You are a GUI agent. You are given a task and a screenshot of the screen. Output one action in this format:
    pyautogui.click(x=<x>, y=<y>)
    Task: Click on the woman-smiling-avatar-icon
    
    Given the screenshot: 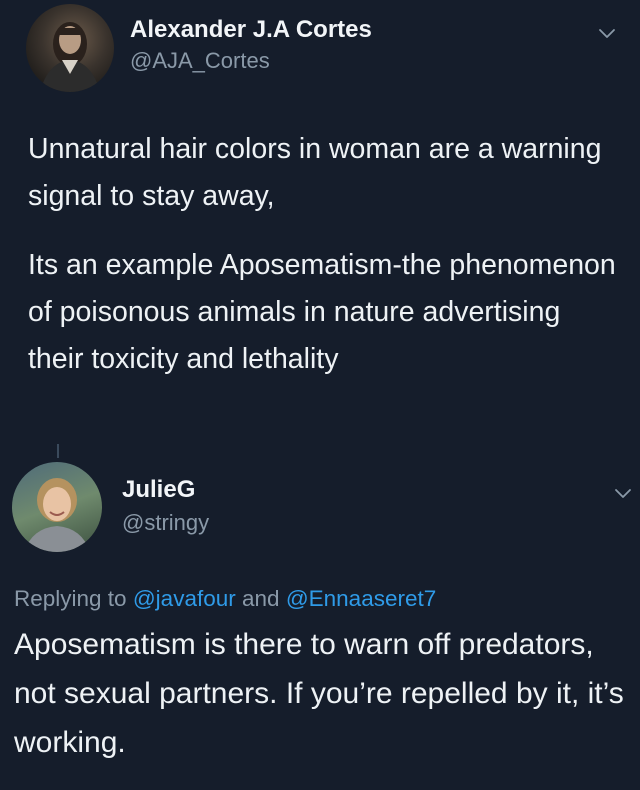 What is the action you would take?
    pyautogui.click(x=57, y=515)
    